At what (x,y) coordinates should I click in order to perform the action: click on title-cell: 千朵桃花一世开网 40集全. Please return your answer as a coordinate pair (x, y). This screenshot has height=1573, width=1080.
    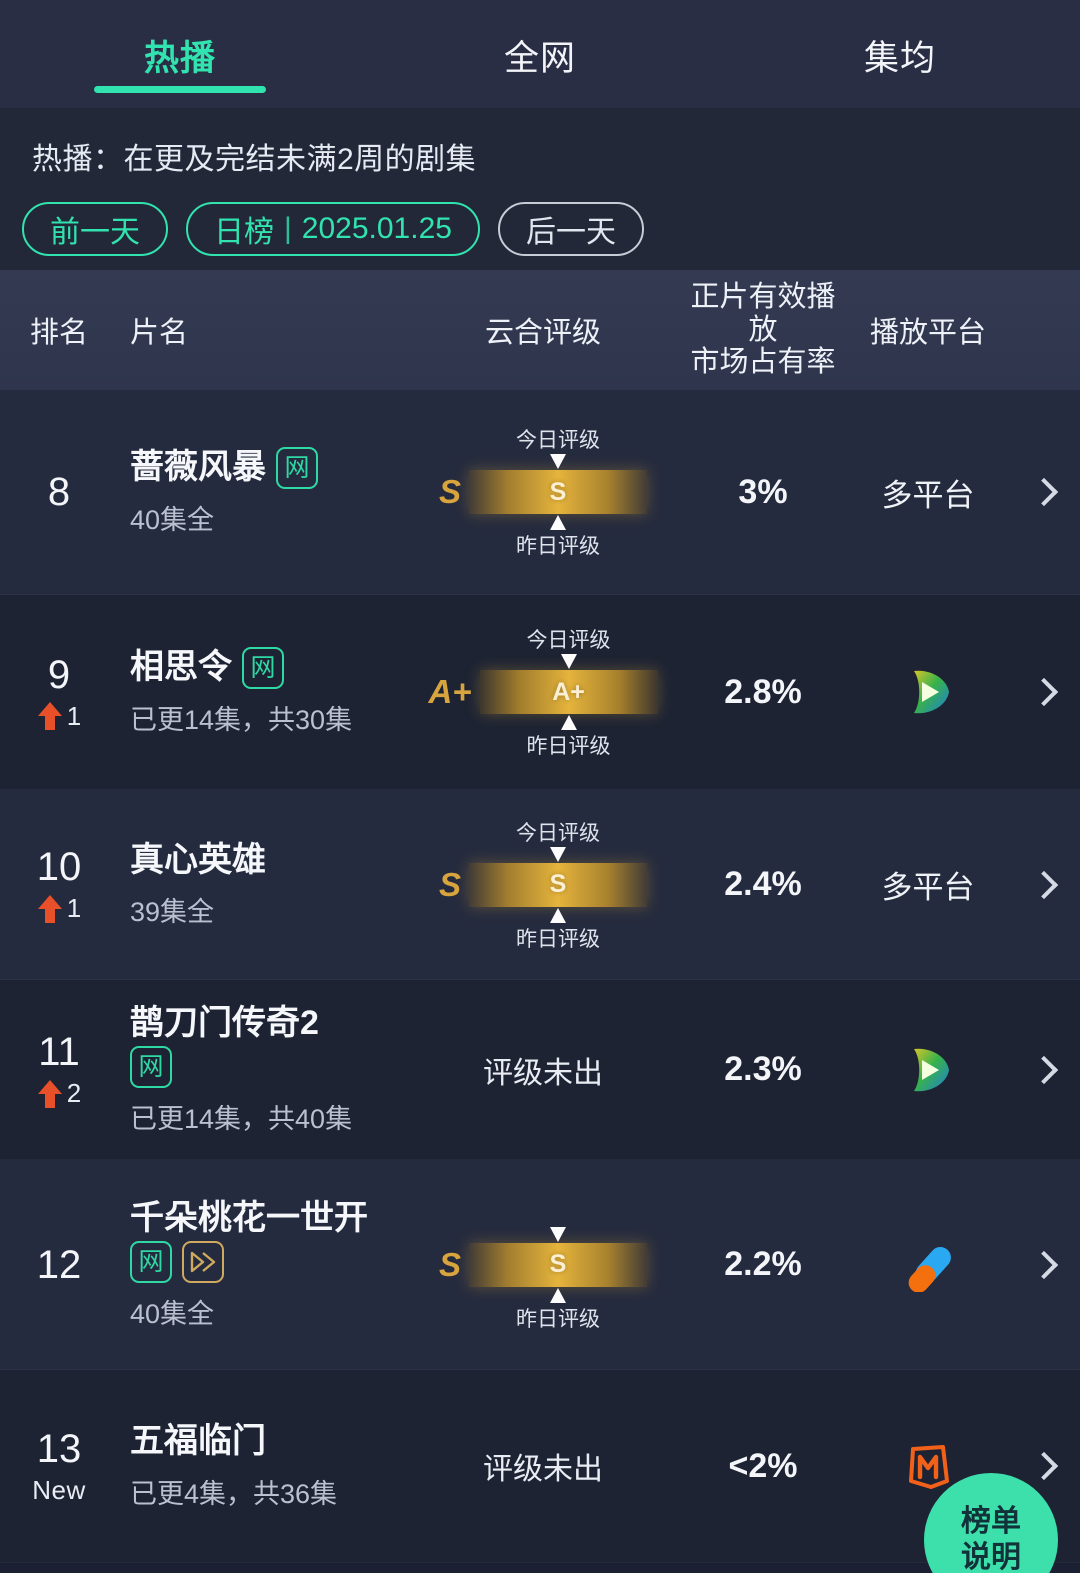
    Looking at the image, I should click on (263, 1264).